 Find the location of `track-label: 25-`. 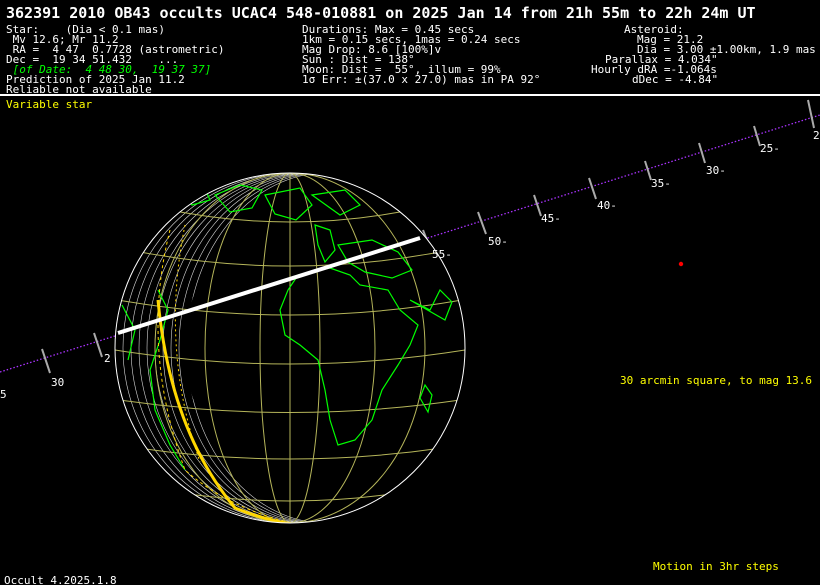

track-label: 25- is located at coordinates (770, 148).